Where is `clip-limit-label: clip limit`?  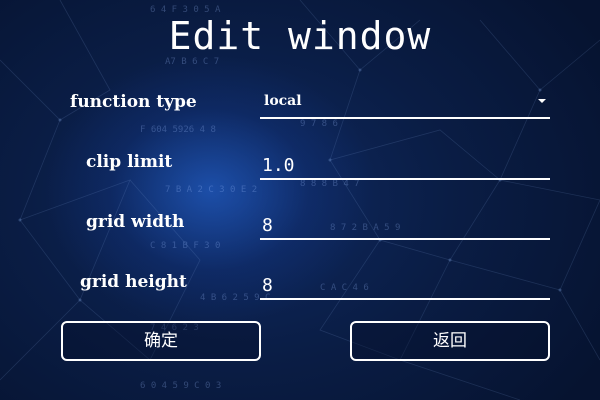 clip-limit-label: clip limit is located at coordinates (129, 162).